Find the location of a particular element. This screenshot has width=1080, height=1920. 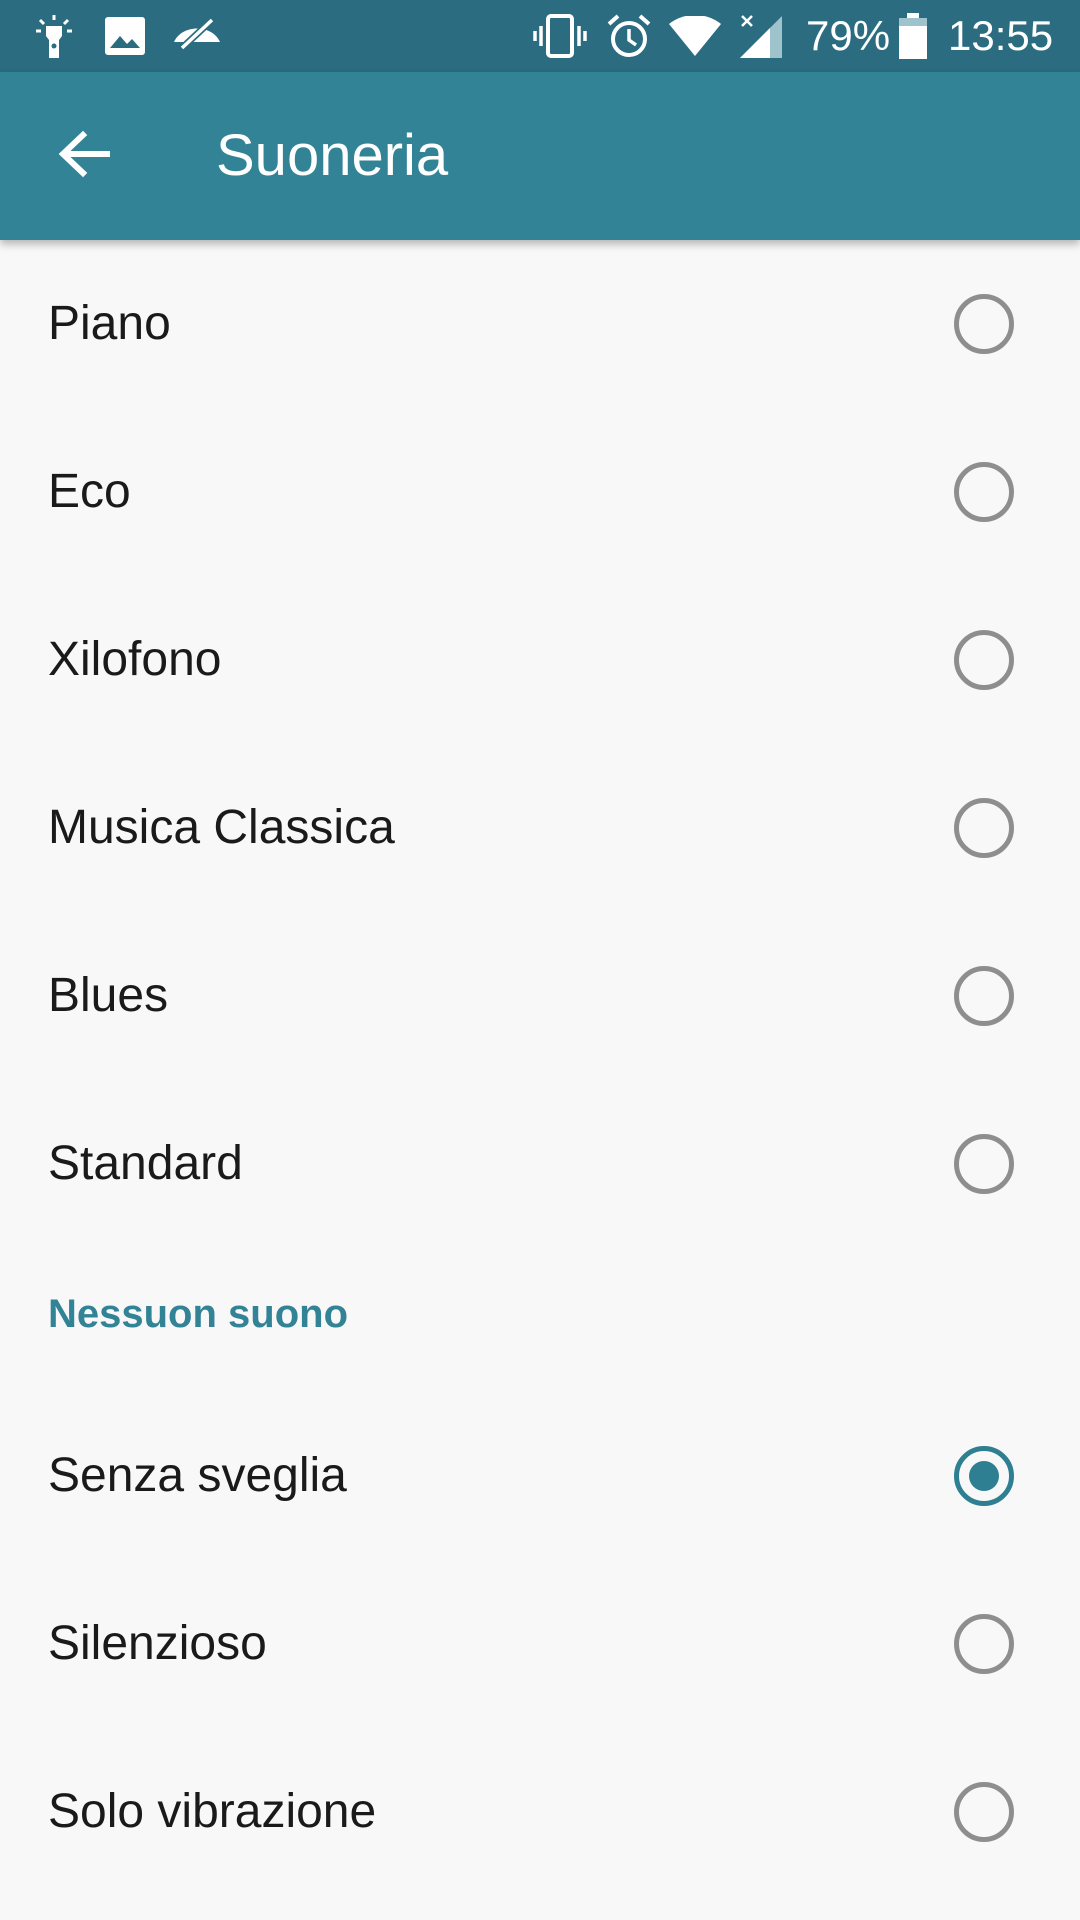

list-item-label: Standard is located at coordinates (145, 1163).